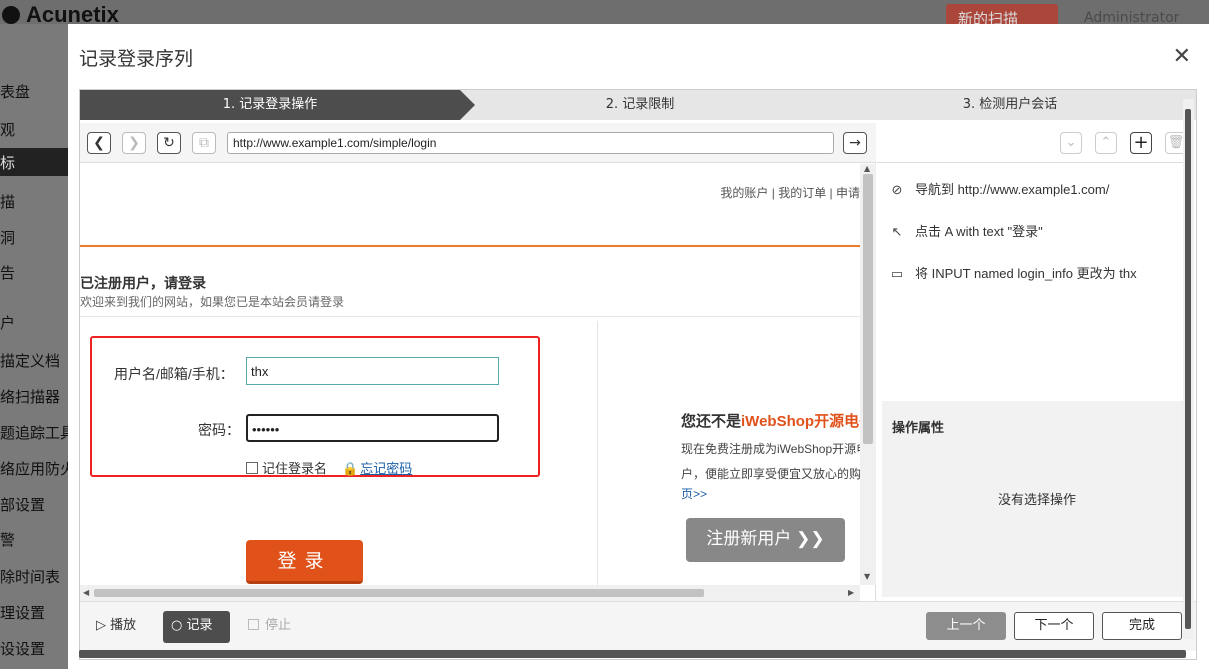 The image size is (1209, 669). What do you see at coordinates (1002, 16) in the screenshot?
I see `new-scan-button: 新的扫描` at bounding box center [1002, 16].